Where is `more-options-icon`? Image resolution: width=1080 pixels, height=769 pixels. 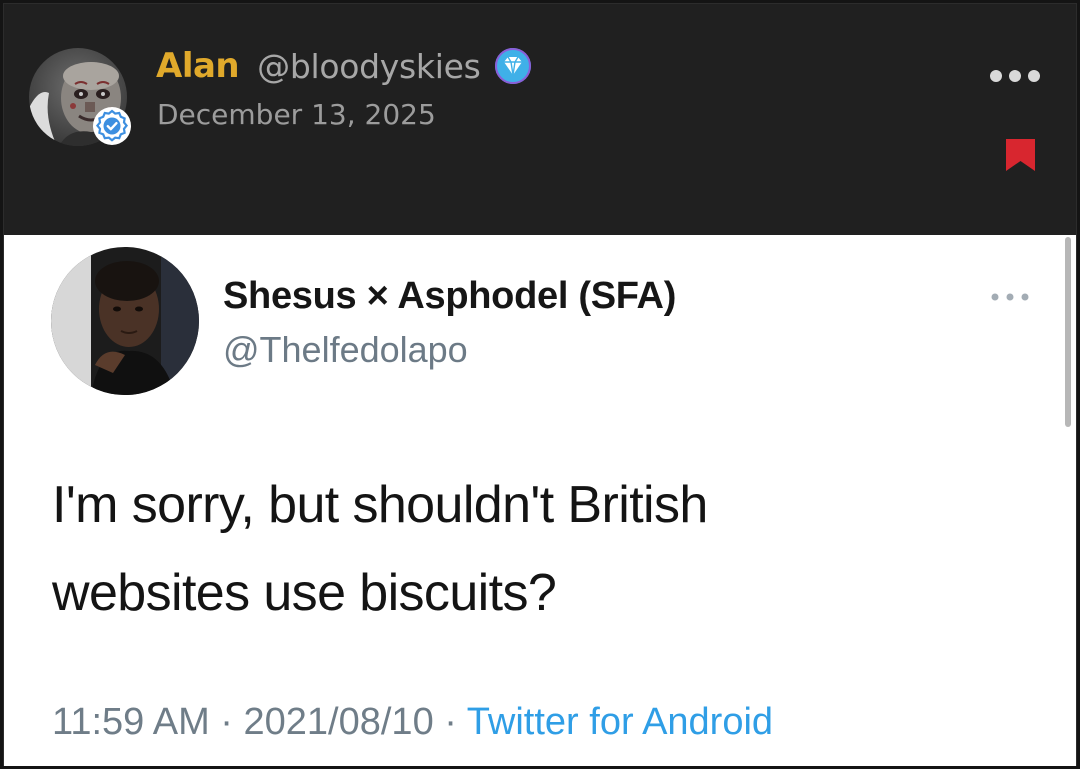
more-options-icon is located at coordinates (1015, 76).